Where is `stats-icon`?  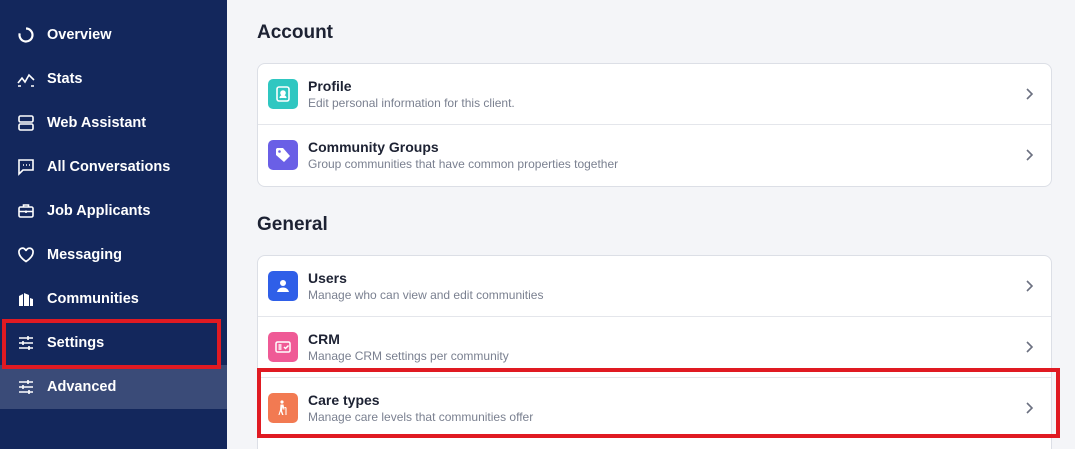
stats-icon is located at coordinates (26, 79).